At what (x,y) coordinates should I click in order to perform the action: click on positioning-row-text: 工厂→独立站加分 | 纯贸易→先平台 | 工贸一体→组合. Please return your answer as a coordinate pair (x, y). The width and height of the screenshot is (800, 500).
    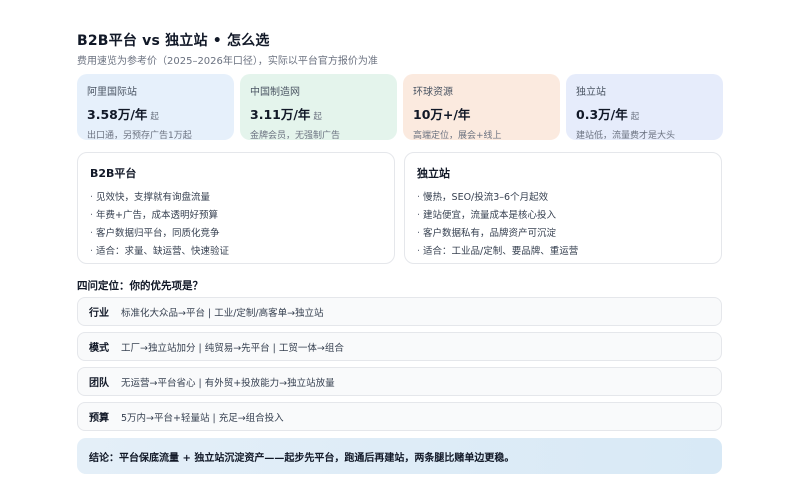
    Looking at the image, I should click on (232, 348).